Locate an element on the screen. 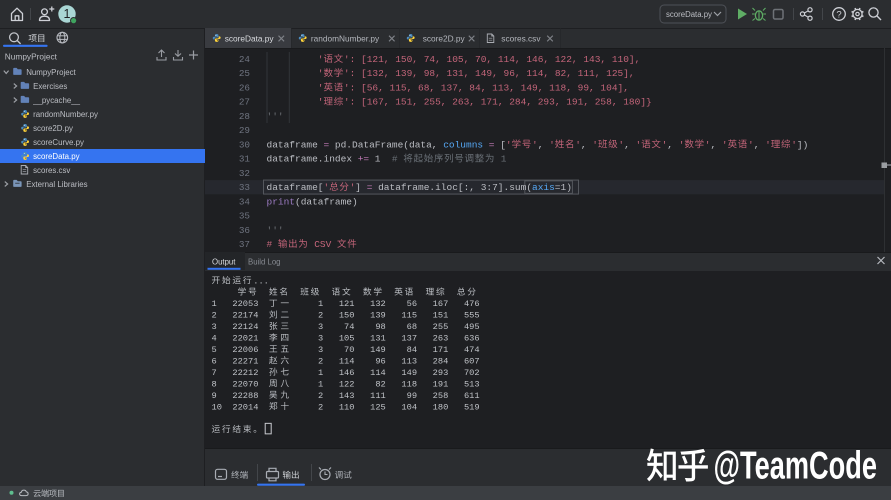 This screenshot has height=500, width=891. svg-text: columns is located at coordinates (463, 144).